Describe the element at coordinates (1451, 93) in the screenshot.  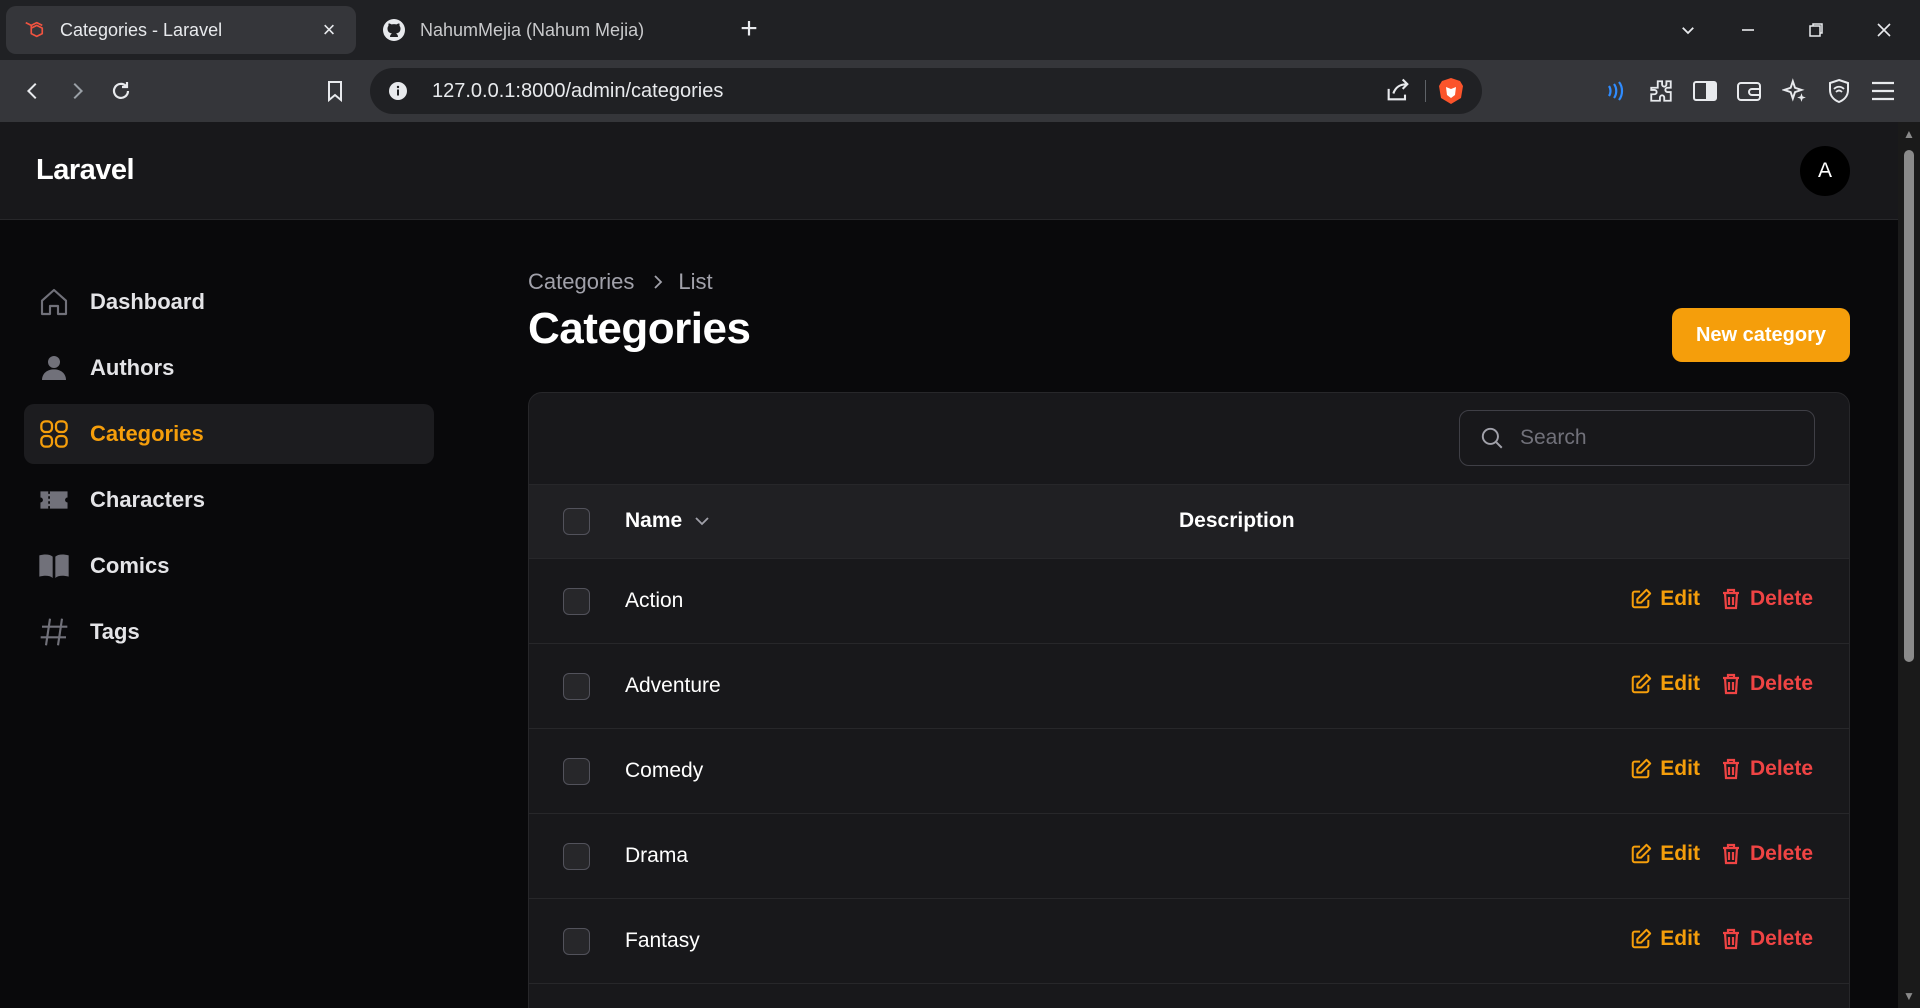
I see `brave-shields-icon` at that location.